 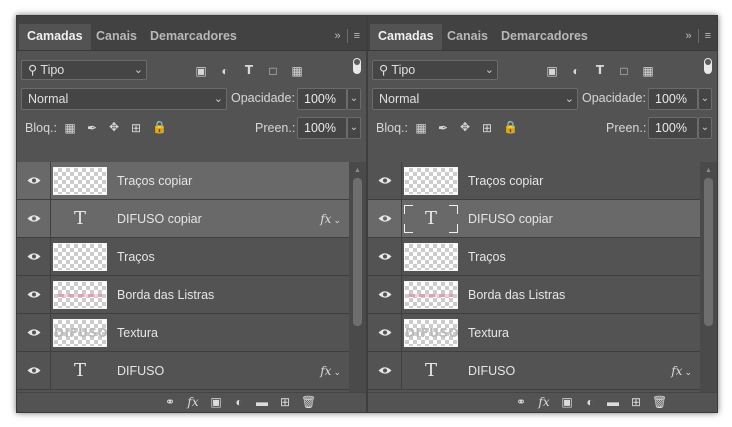 What do you see at coordinates (534, 181) in the screenshot?
I see `layer-row: Traços copiar` at bounding box center [534, 181].